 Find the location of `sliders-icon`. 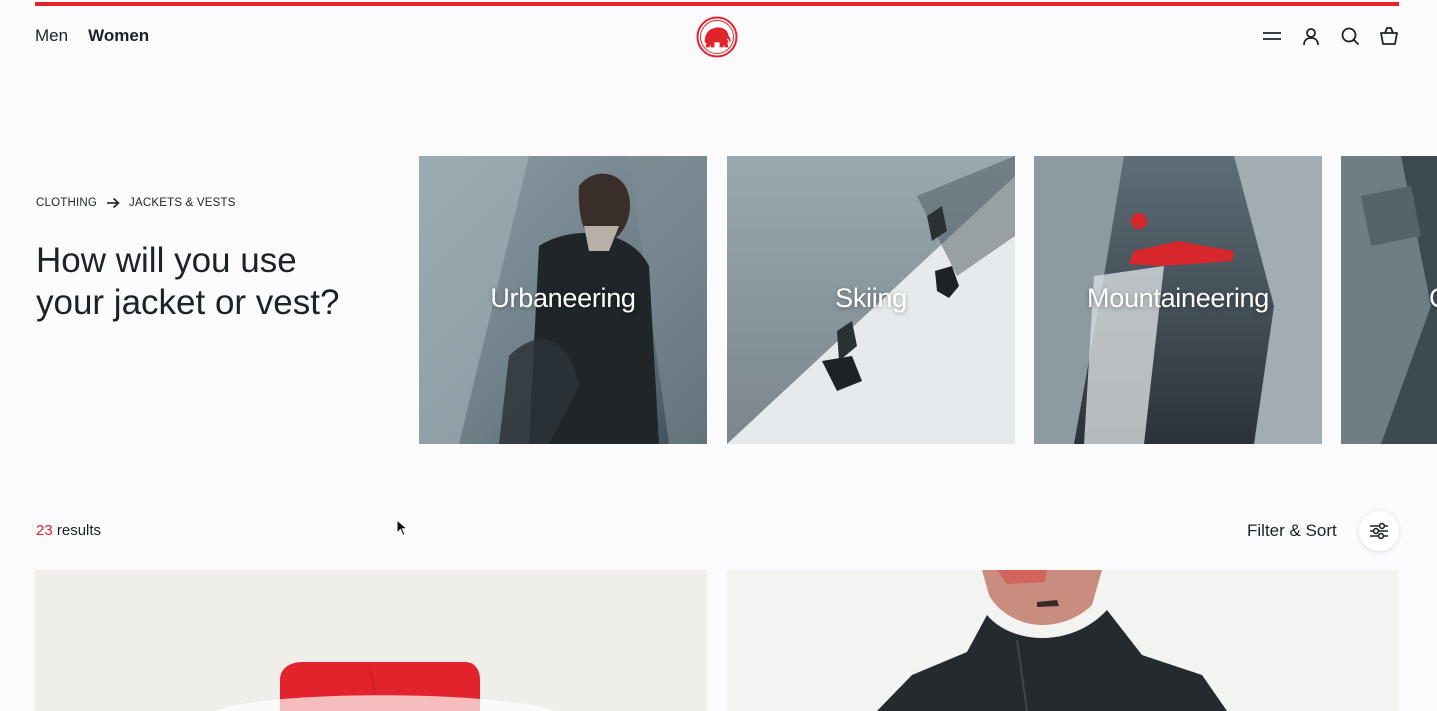

sliders-icon is located at coordinates (1379, 531).